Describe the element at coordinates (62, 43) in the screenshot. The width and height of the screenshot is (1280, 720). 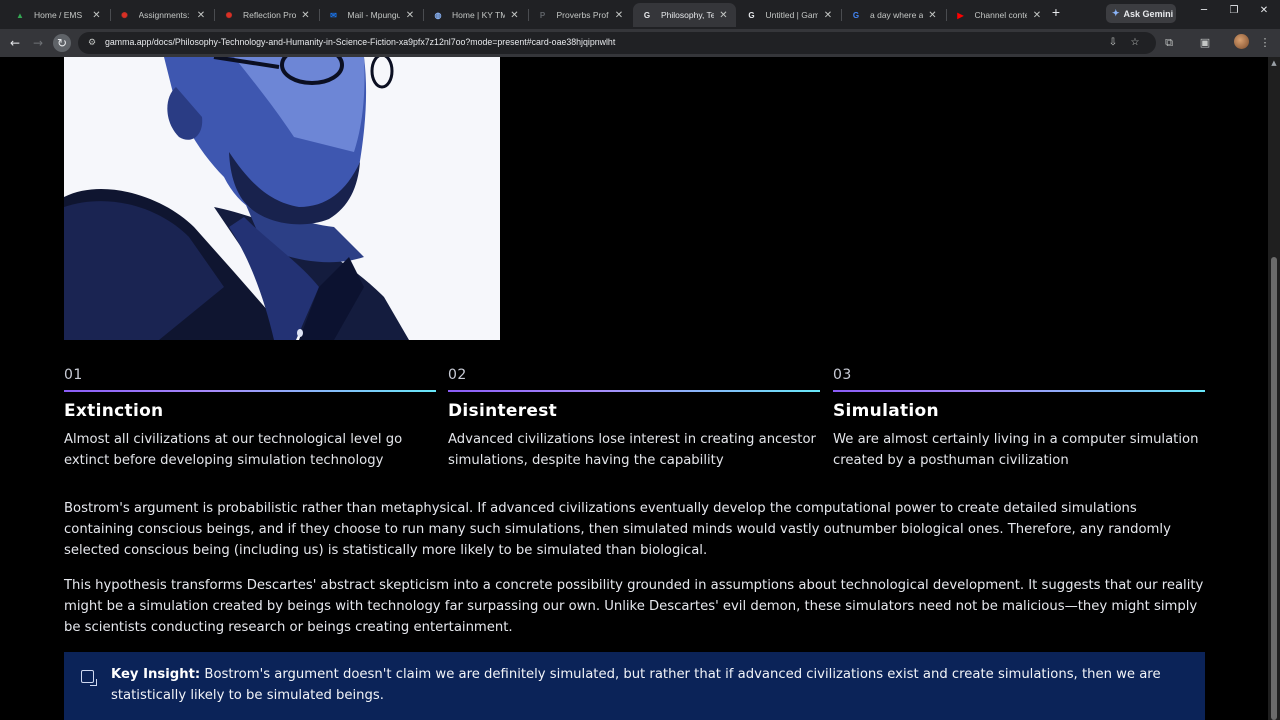
I see `reload-icon: ↻` at that location.